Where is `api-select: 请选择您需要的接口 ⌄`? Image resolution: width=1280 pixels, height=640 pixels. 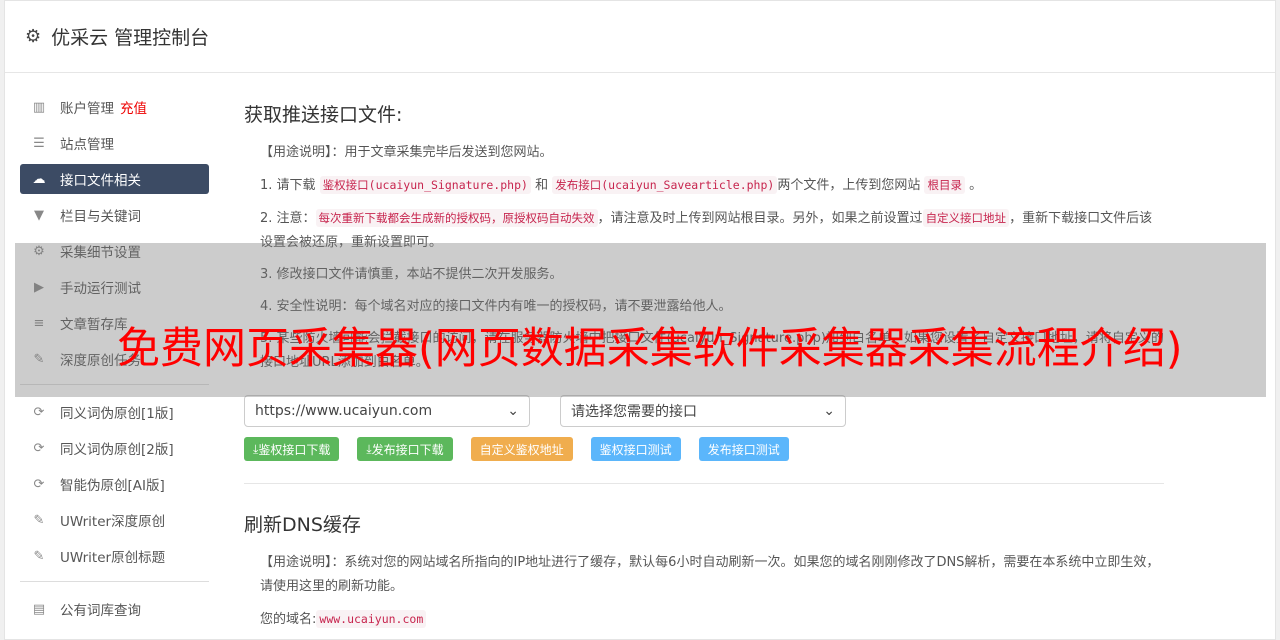 api-select: 请选择您需要的接口 ⌄ is located at coordinates (703, 411).